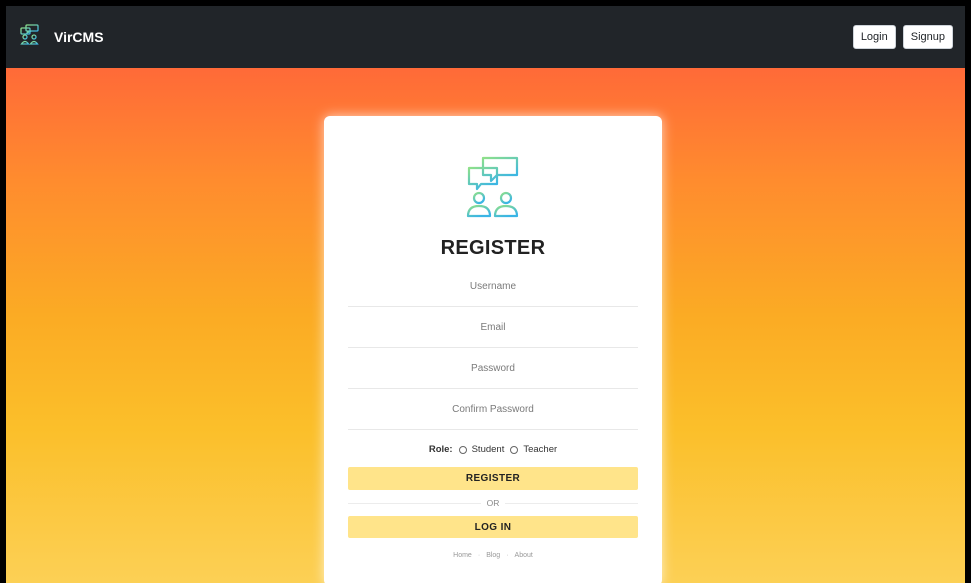  What do you see at coordinates (488, 449) in the screenshot?
I see `student-label: Student` at bounding box center [488, 449].